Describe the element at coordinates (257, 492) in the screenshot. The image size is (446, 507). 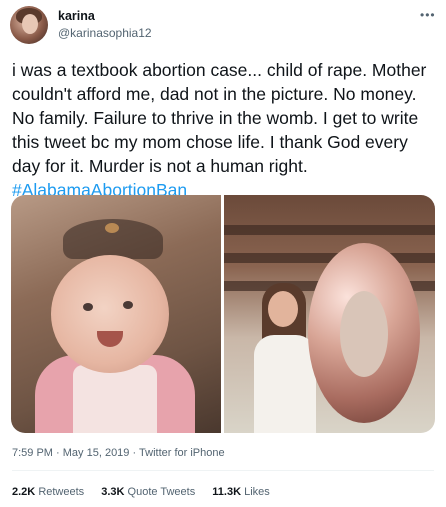
I see `likes-label: Likes` at that location.